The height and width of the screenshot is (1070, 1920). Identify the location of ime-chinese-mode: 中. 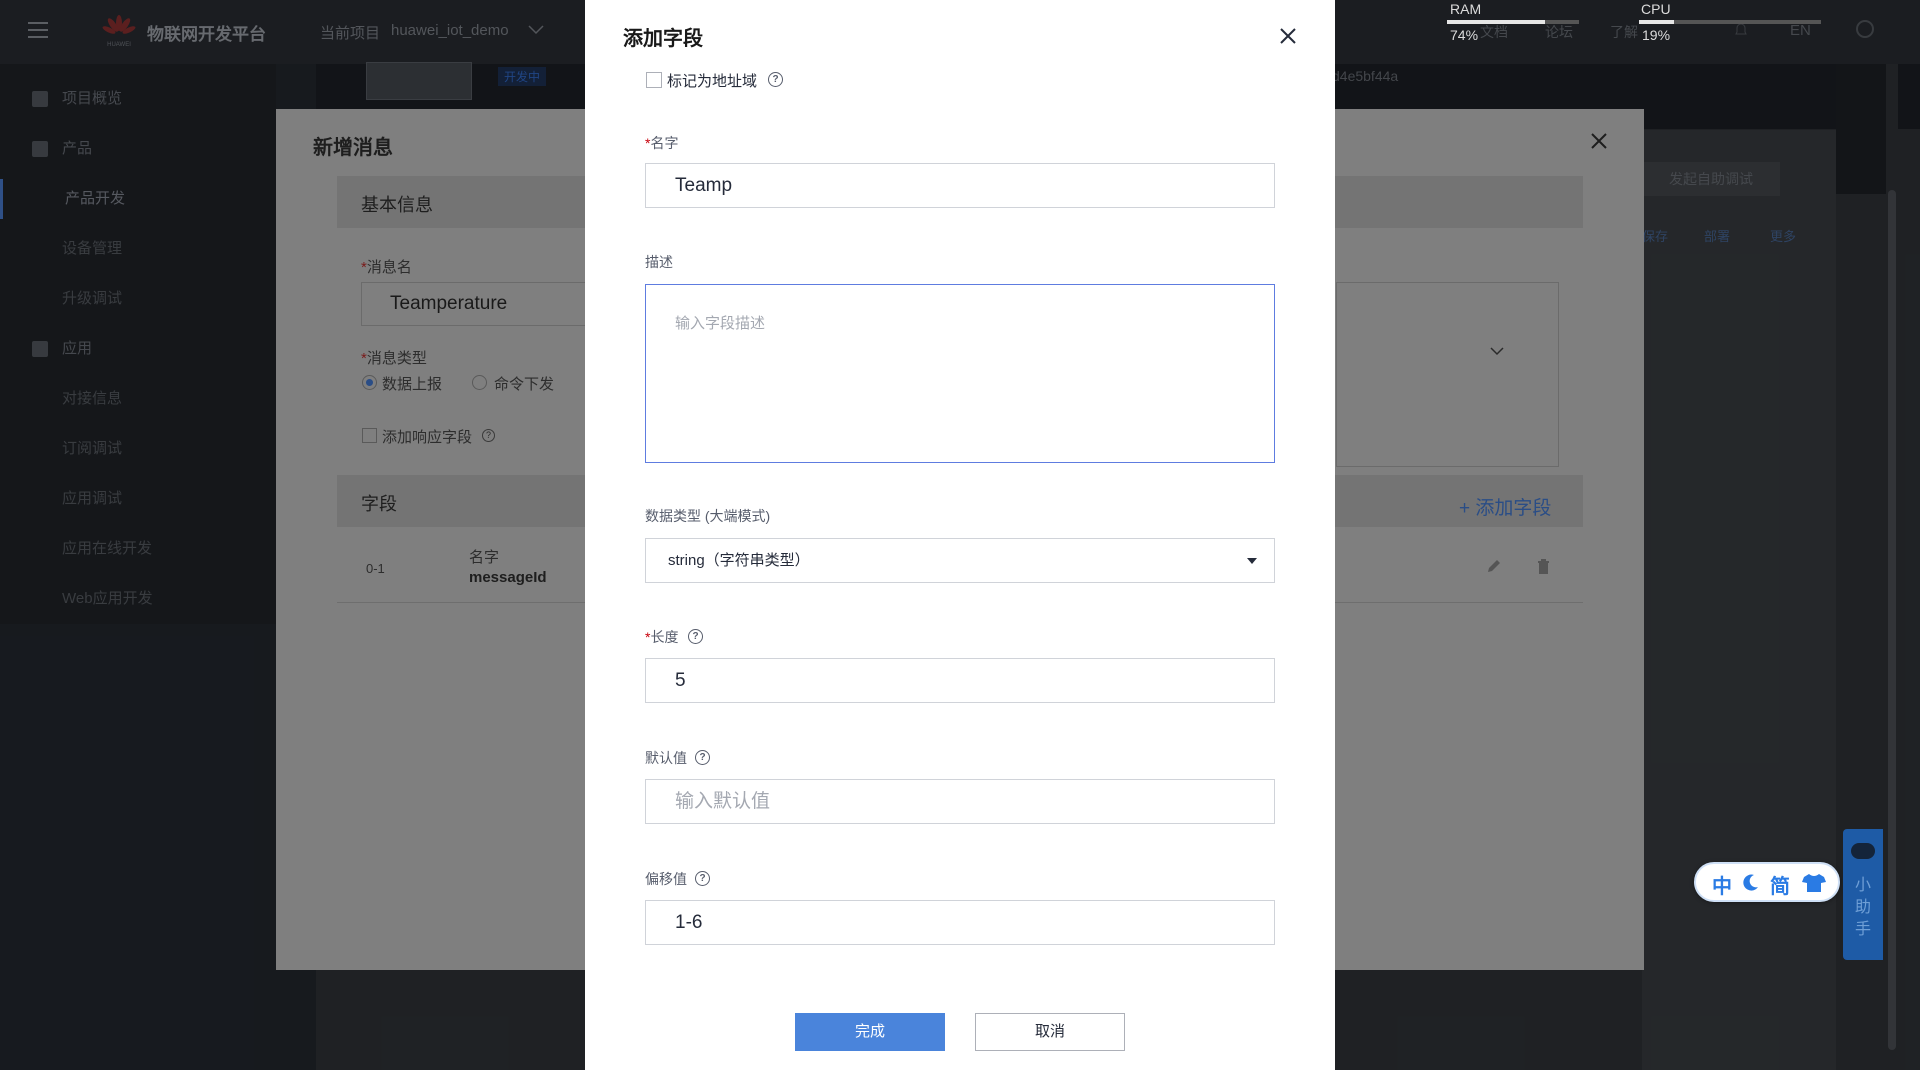
(1722, 884).